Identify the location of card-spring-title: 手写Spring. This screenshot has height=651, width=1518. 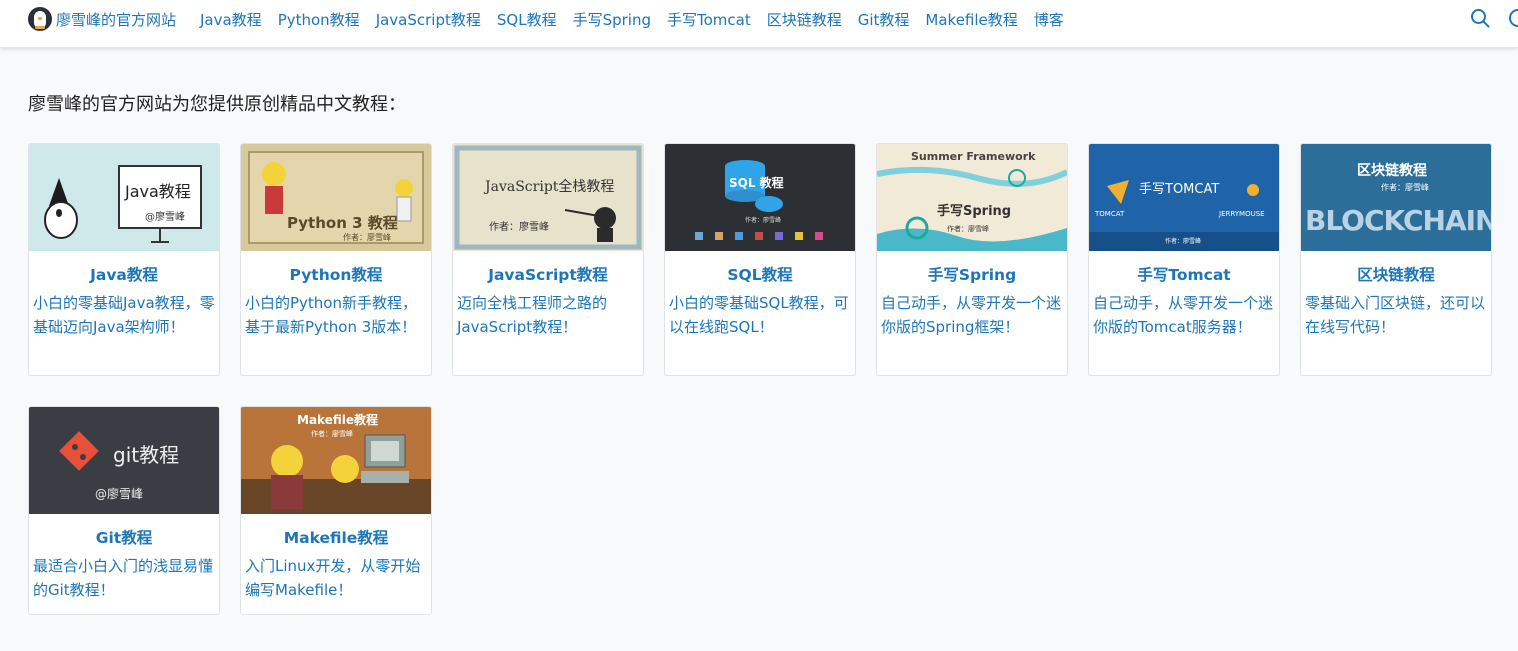
(972, 275).